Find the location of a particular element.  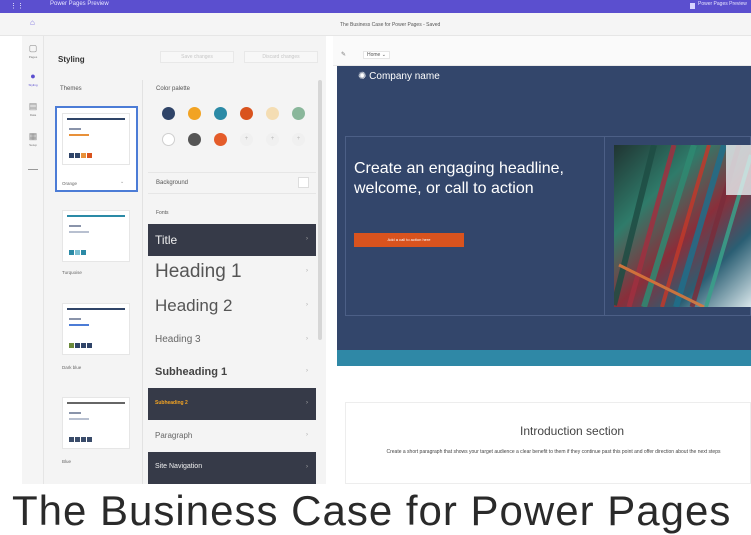

theme-thumbnail is located at coordinates (96, 139).